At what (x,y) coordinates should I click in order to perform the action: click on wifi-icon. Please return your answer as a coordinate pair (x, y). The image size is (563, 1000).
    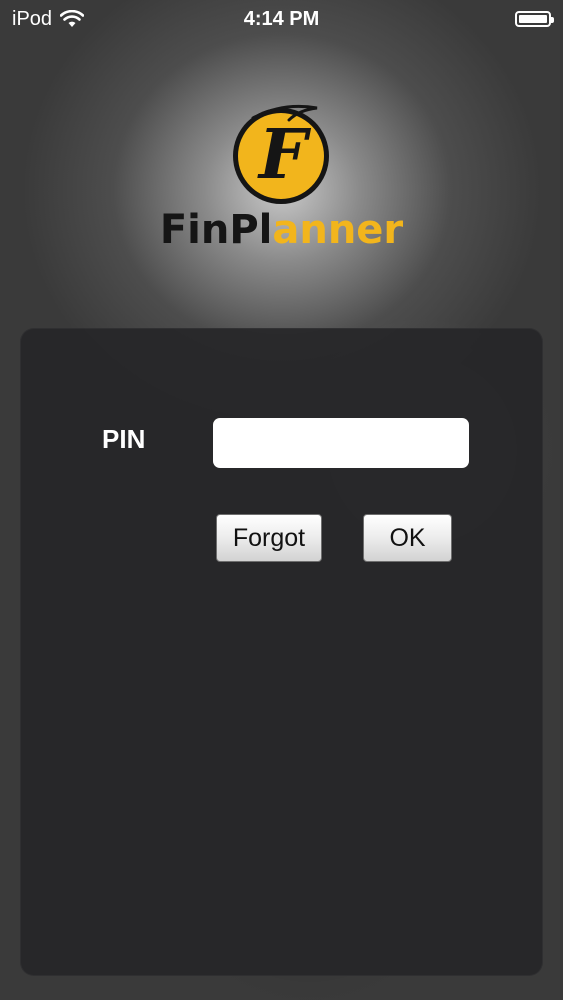
    Looking at the image, I should click on (72, 18).